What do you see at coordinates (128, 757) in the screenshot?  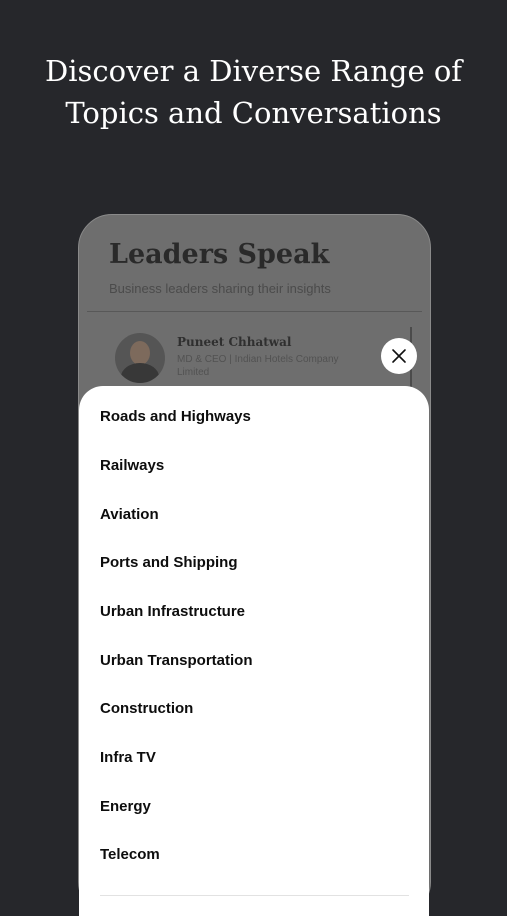 I see `topic-infra-tv: Infra TV` at bounding box center [128, 757].